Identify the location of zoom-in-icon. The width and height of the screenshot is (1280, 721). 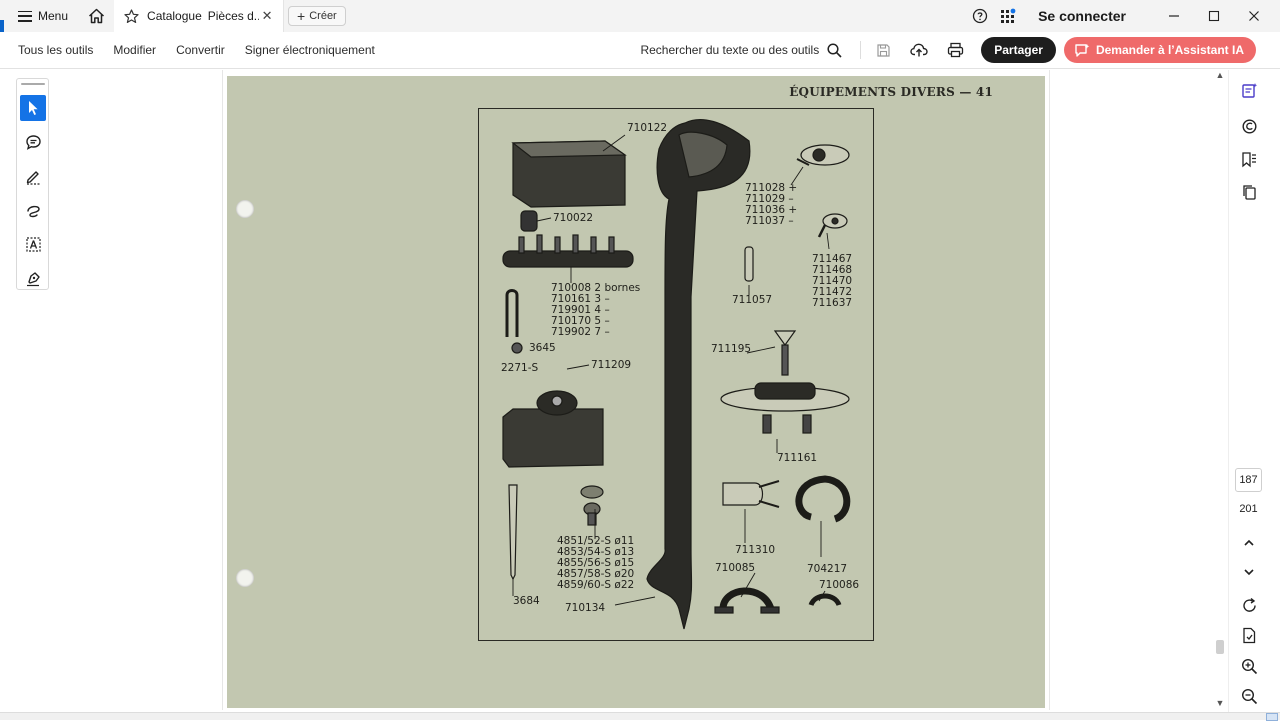
(1249, 666).